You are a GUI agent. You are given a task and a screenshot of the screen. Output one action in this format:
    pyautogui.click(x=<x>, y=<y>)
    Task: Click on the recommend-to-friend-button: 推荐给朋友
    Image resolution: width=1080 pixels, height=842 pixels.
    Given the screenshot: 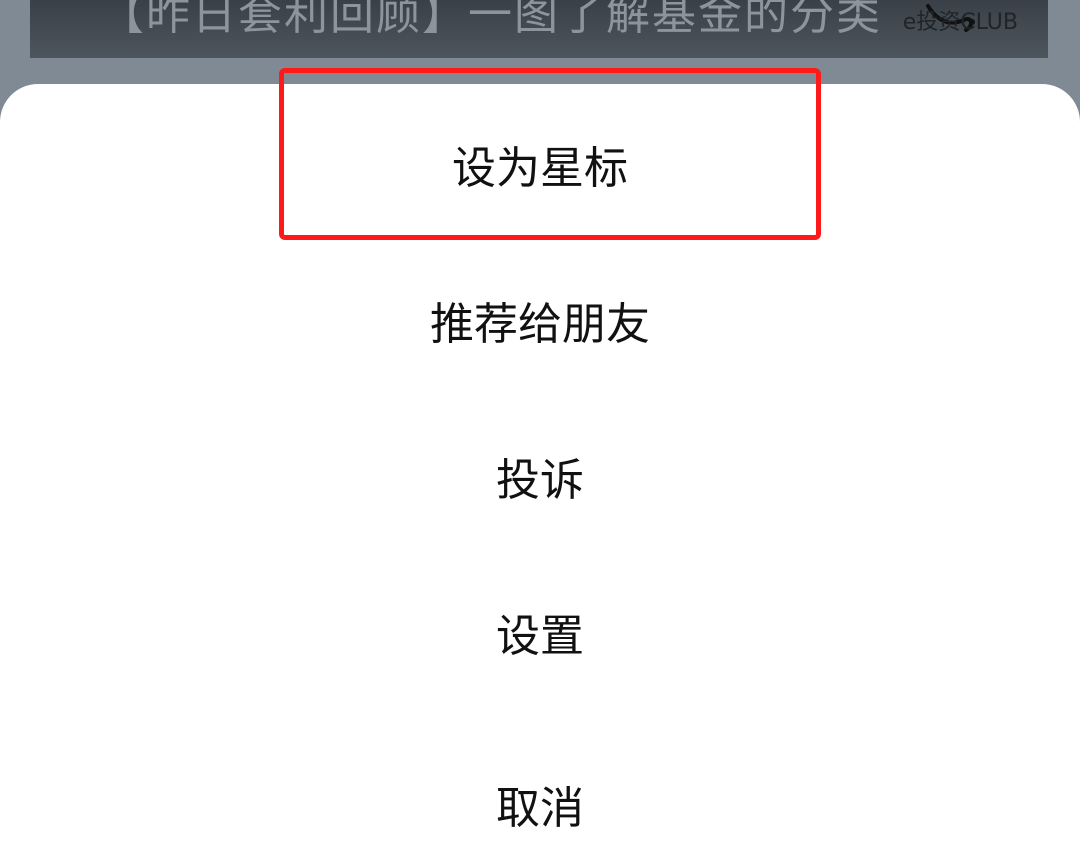 What is the action you would take?
    pyautogui.click(x=540, y=320)
    